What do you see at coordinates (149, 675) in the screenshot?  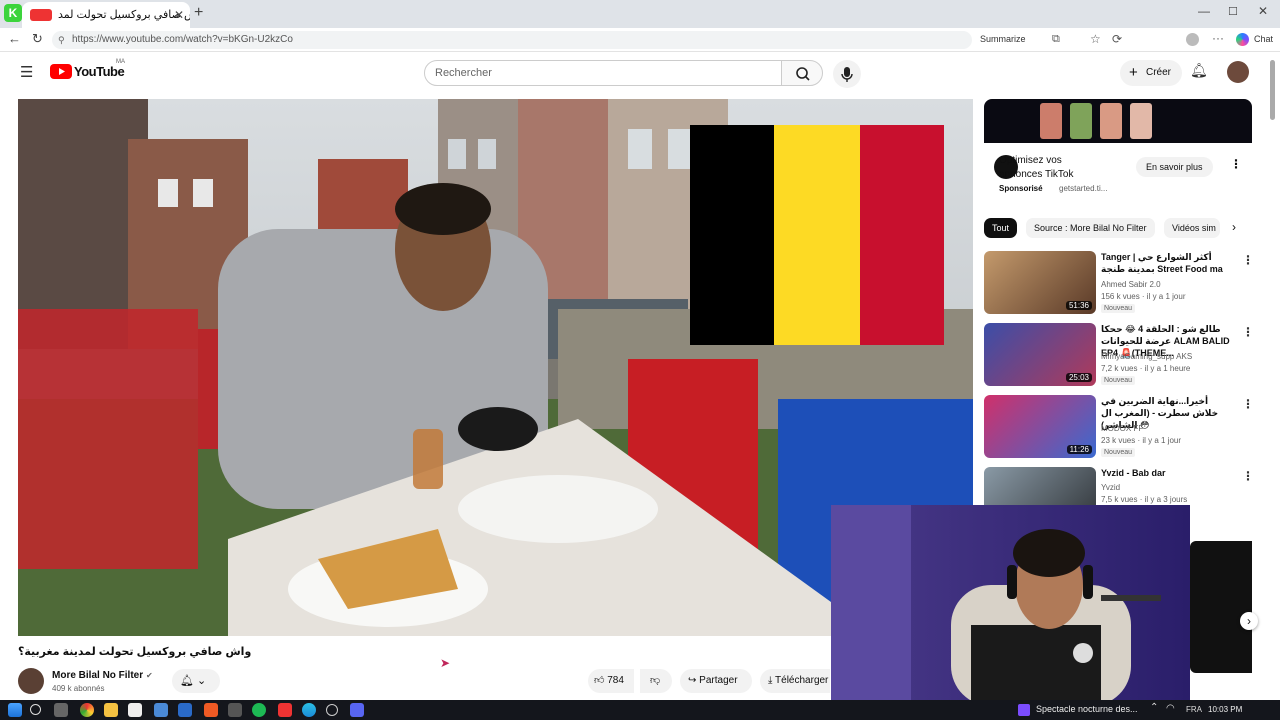 I see `verified-icon: ✔` at bounding box center [149, 675].